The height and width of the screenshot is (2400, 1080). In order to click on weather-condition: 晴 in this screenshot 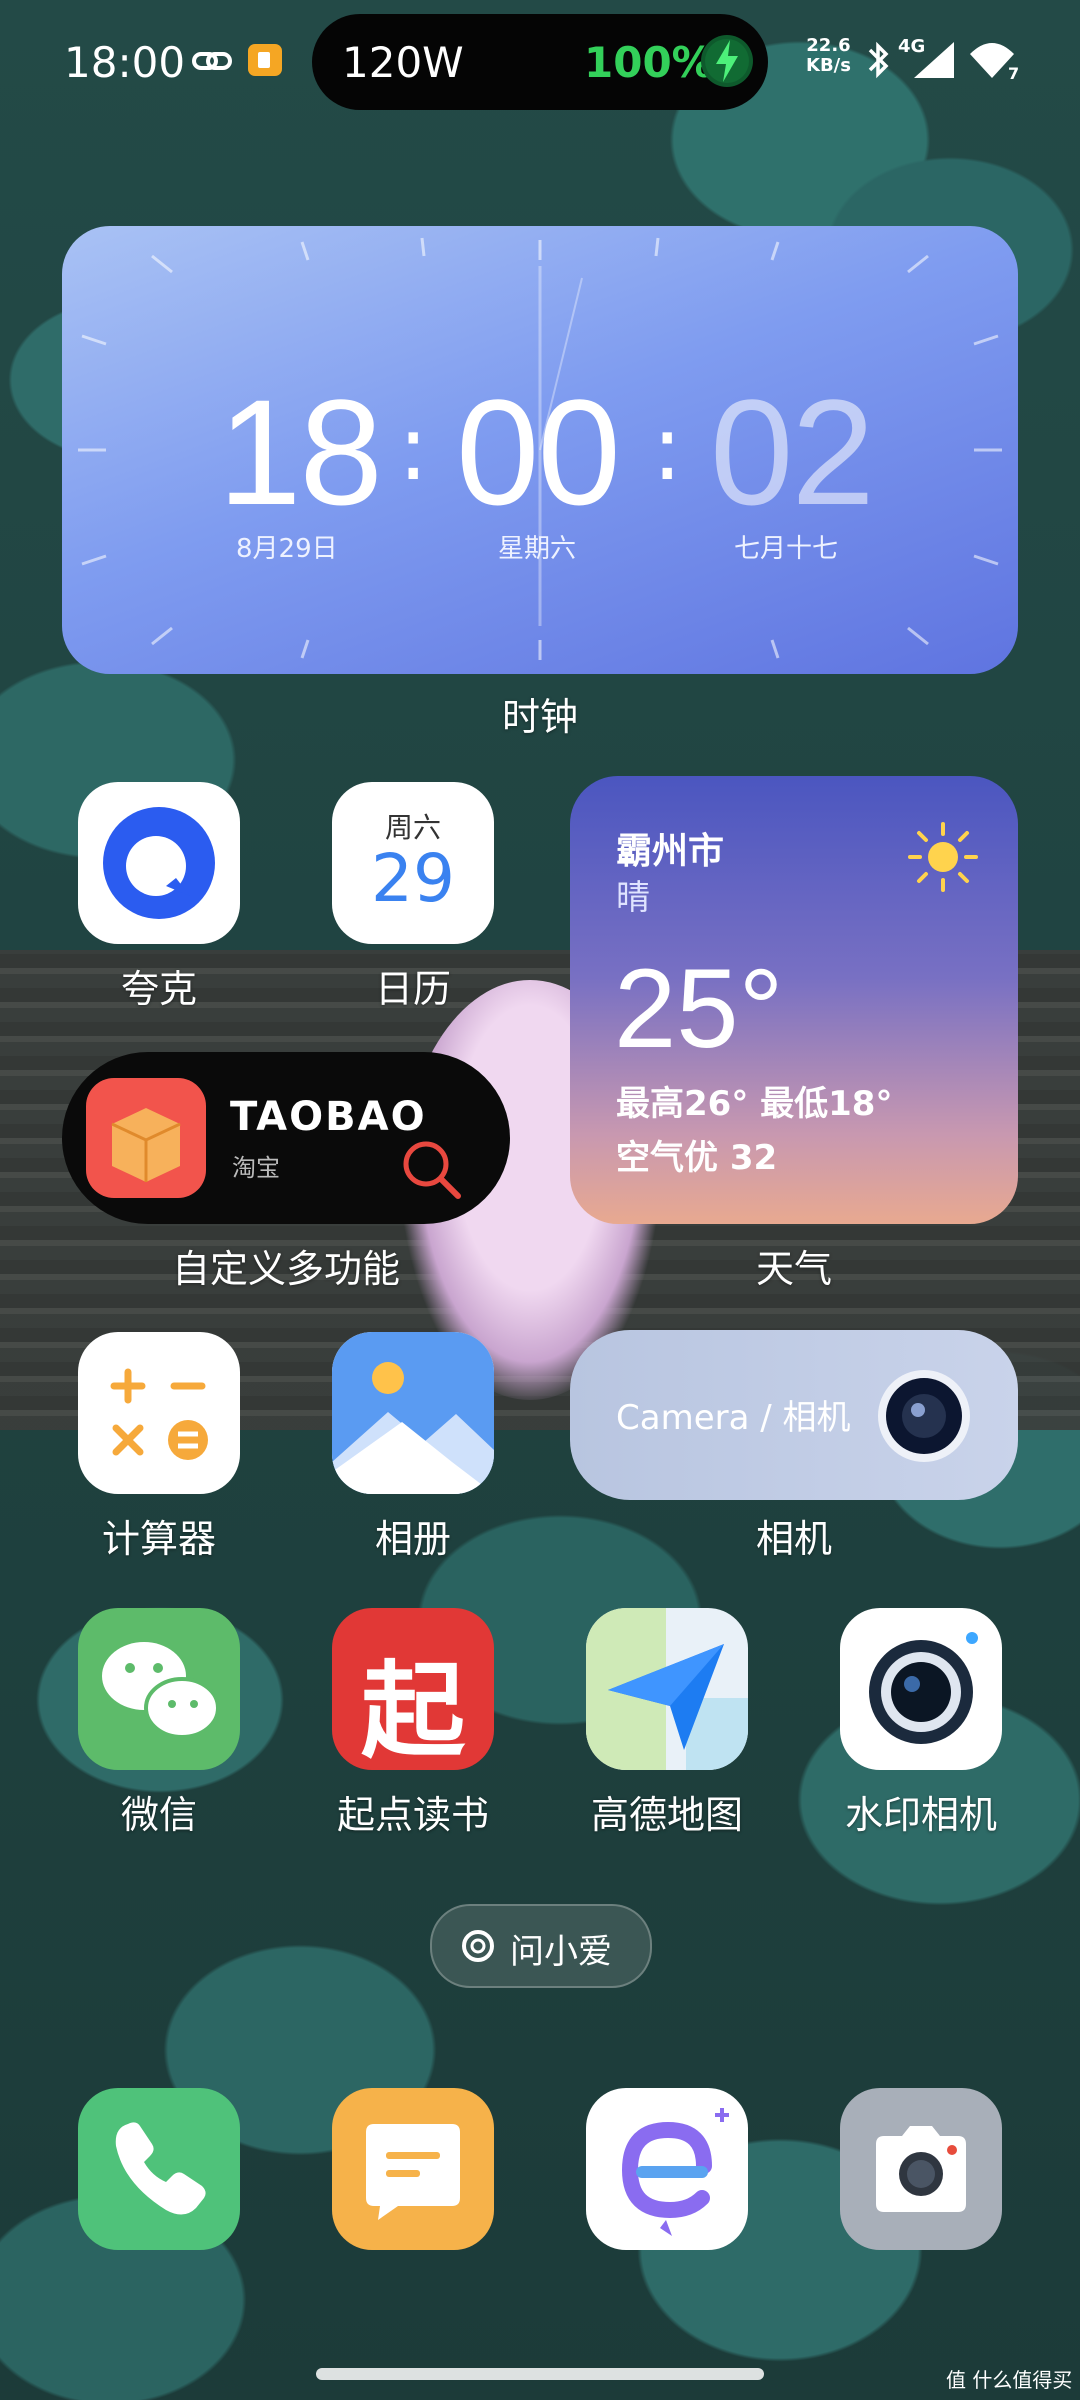, I will do `click(633, 898)`.